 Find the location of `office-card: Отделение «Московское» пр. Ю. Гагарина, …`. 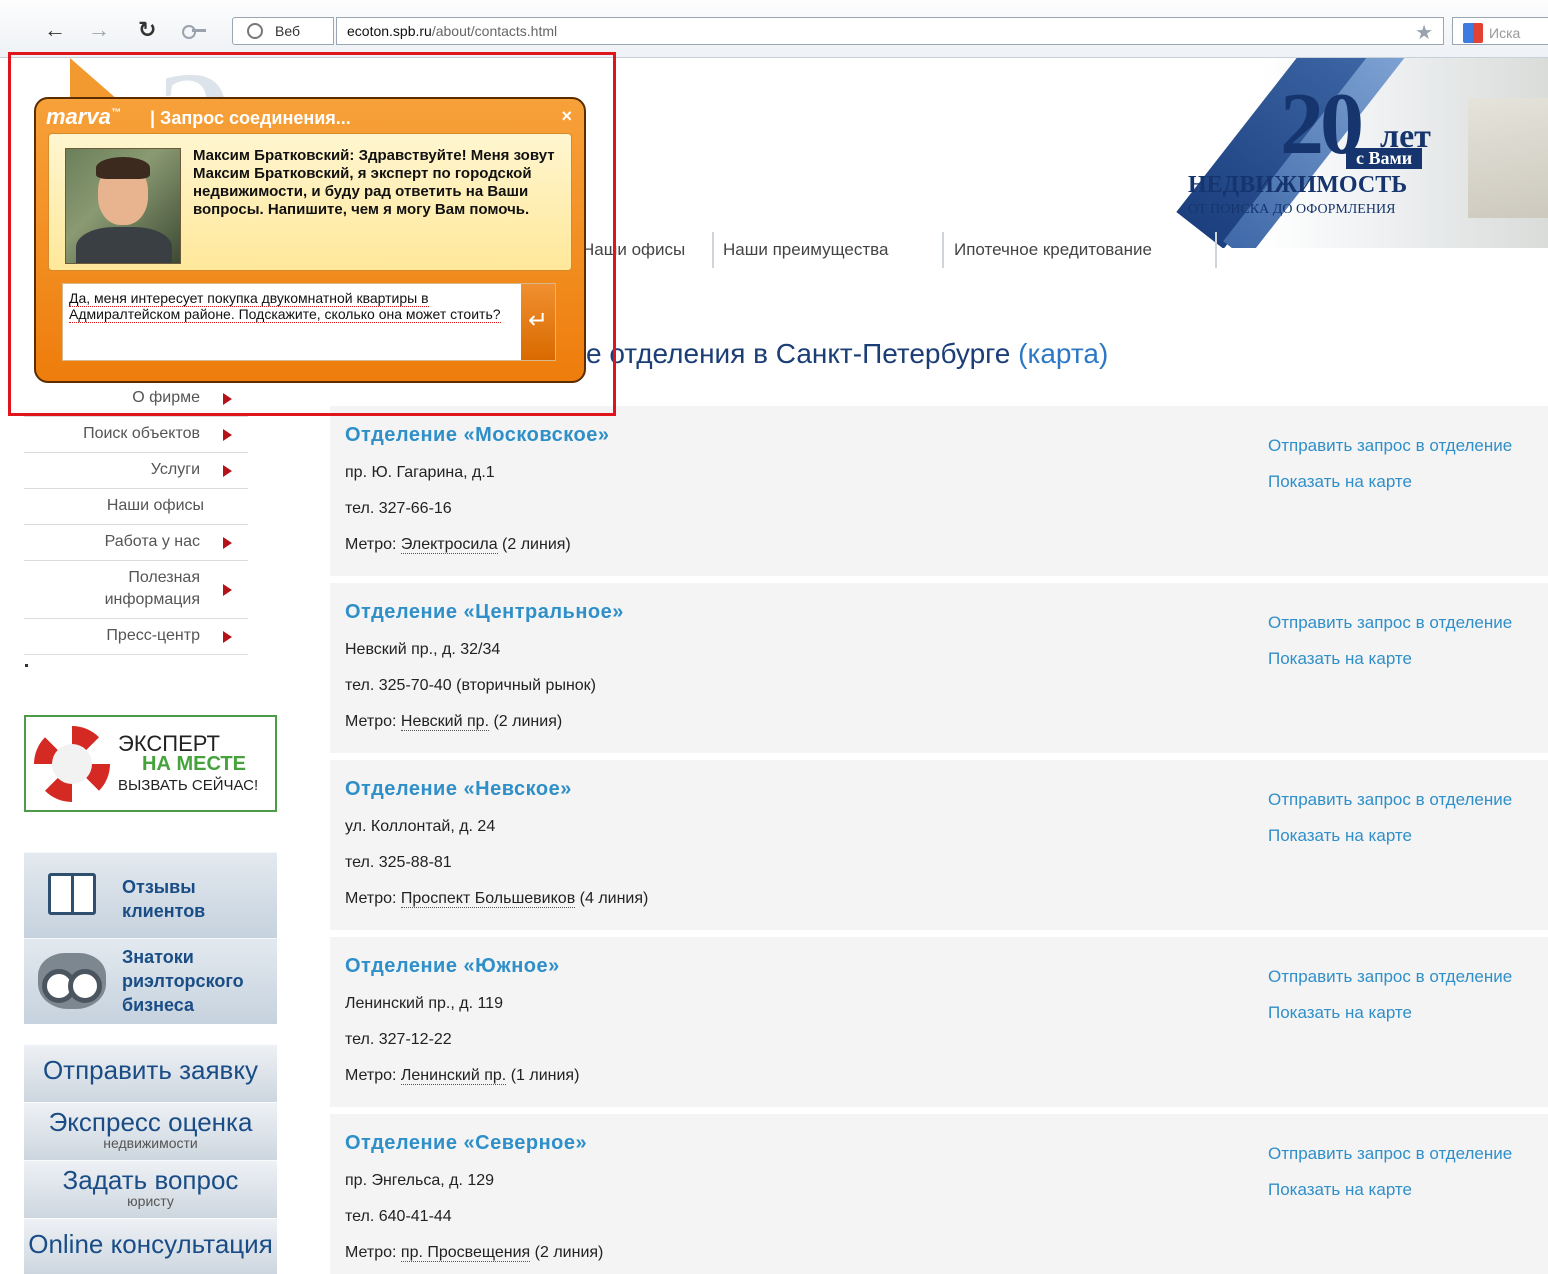

office-card: Отделение «Московское» пр. Ю. Гагарина, … is located at coordinates (939, 491).